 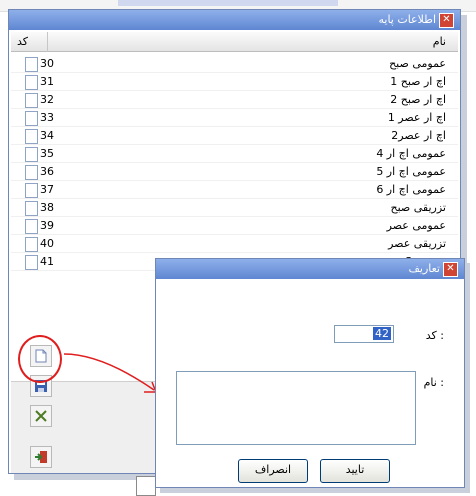 What do you see at coordinates (47, 99) in the screenshot?
I see `row-code: 32` at bounding box center [47, 99].